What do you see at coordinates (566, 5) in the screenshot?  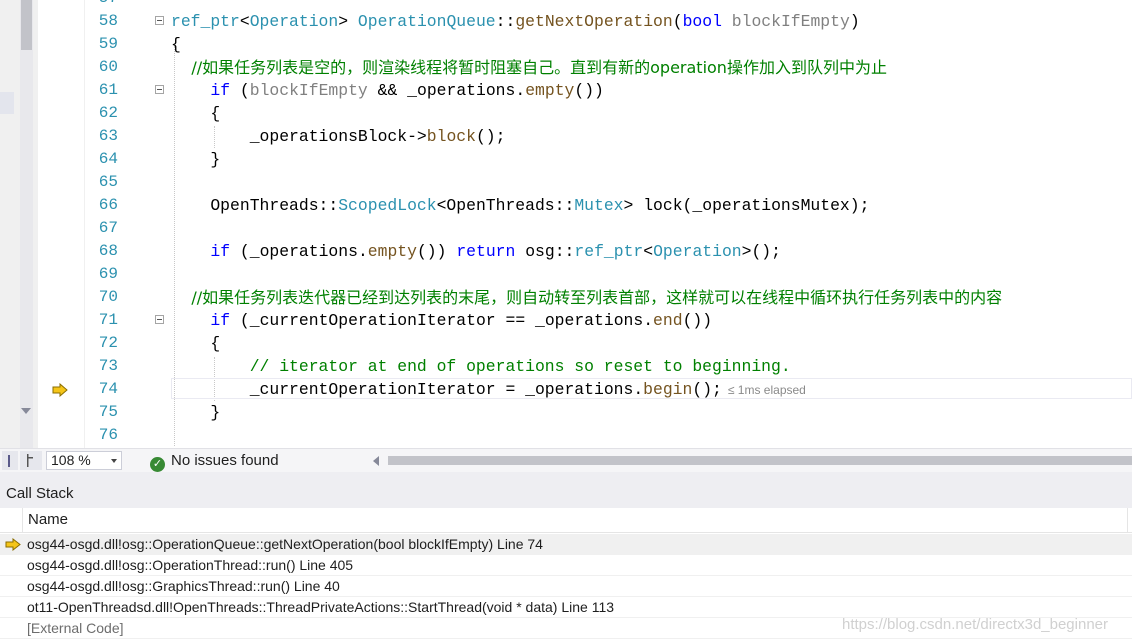 I see `code-line: 57` at bounding box center [566, 5].